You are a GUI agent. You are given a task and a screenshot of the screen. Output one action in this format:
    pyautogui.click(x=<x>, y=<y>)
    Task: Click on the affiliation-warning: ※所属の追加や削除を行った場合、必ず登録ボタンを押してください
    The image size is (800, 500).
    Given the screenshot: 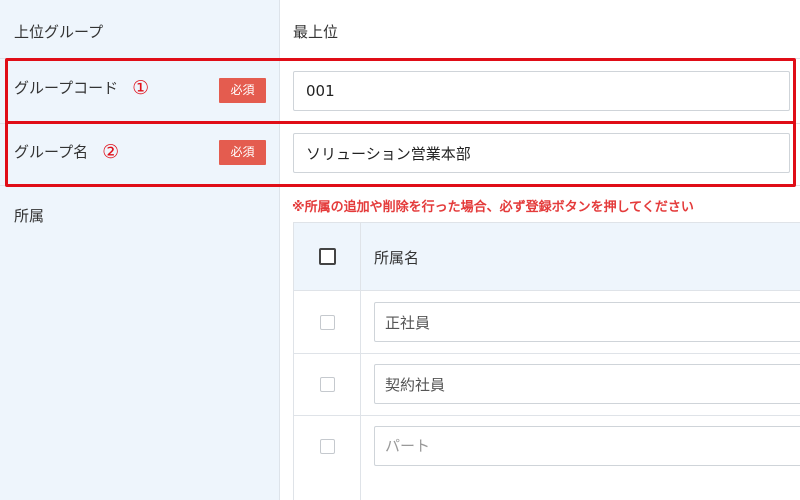 What is the action you would take?
    pyautogui.click(x=493, y=207)
    